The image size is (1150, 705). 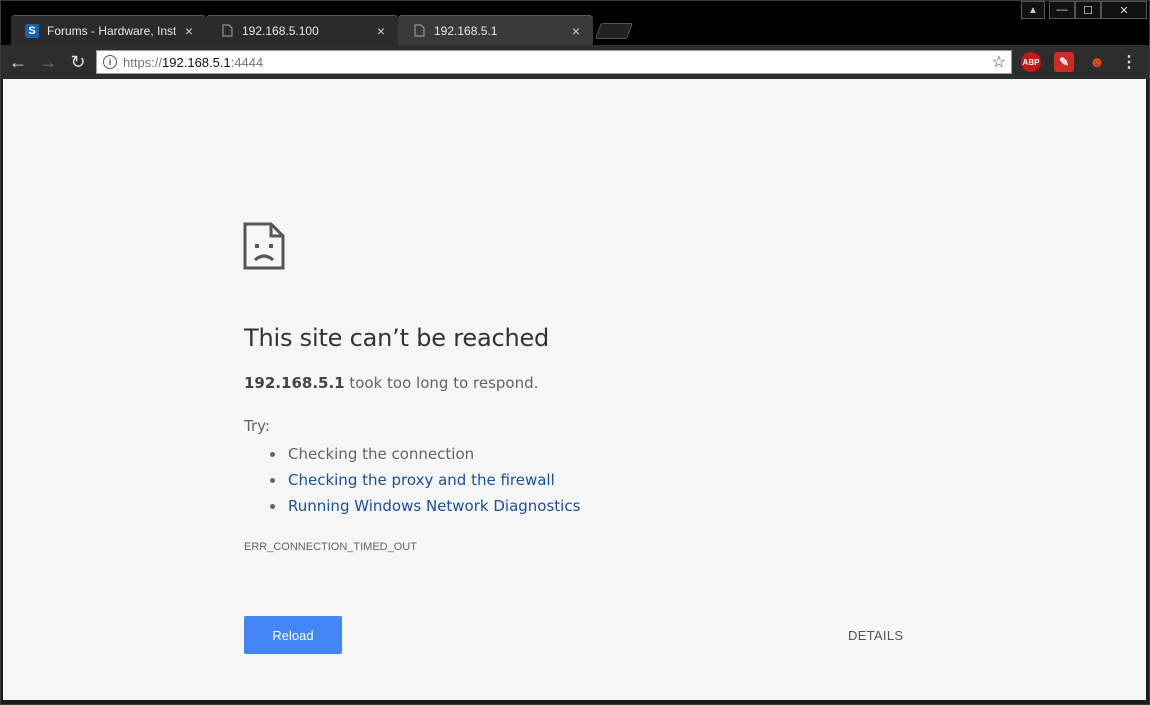 What do you see at coordinates (294, 383) in the screenshot?
I see `error-host: 192.168.5.1` at bounding box center [294, 383].